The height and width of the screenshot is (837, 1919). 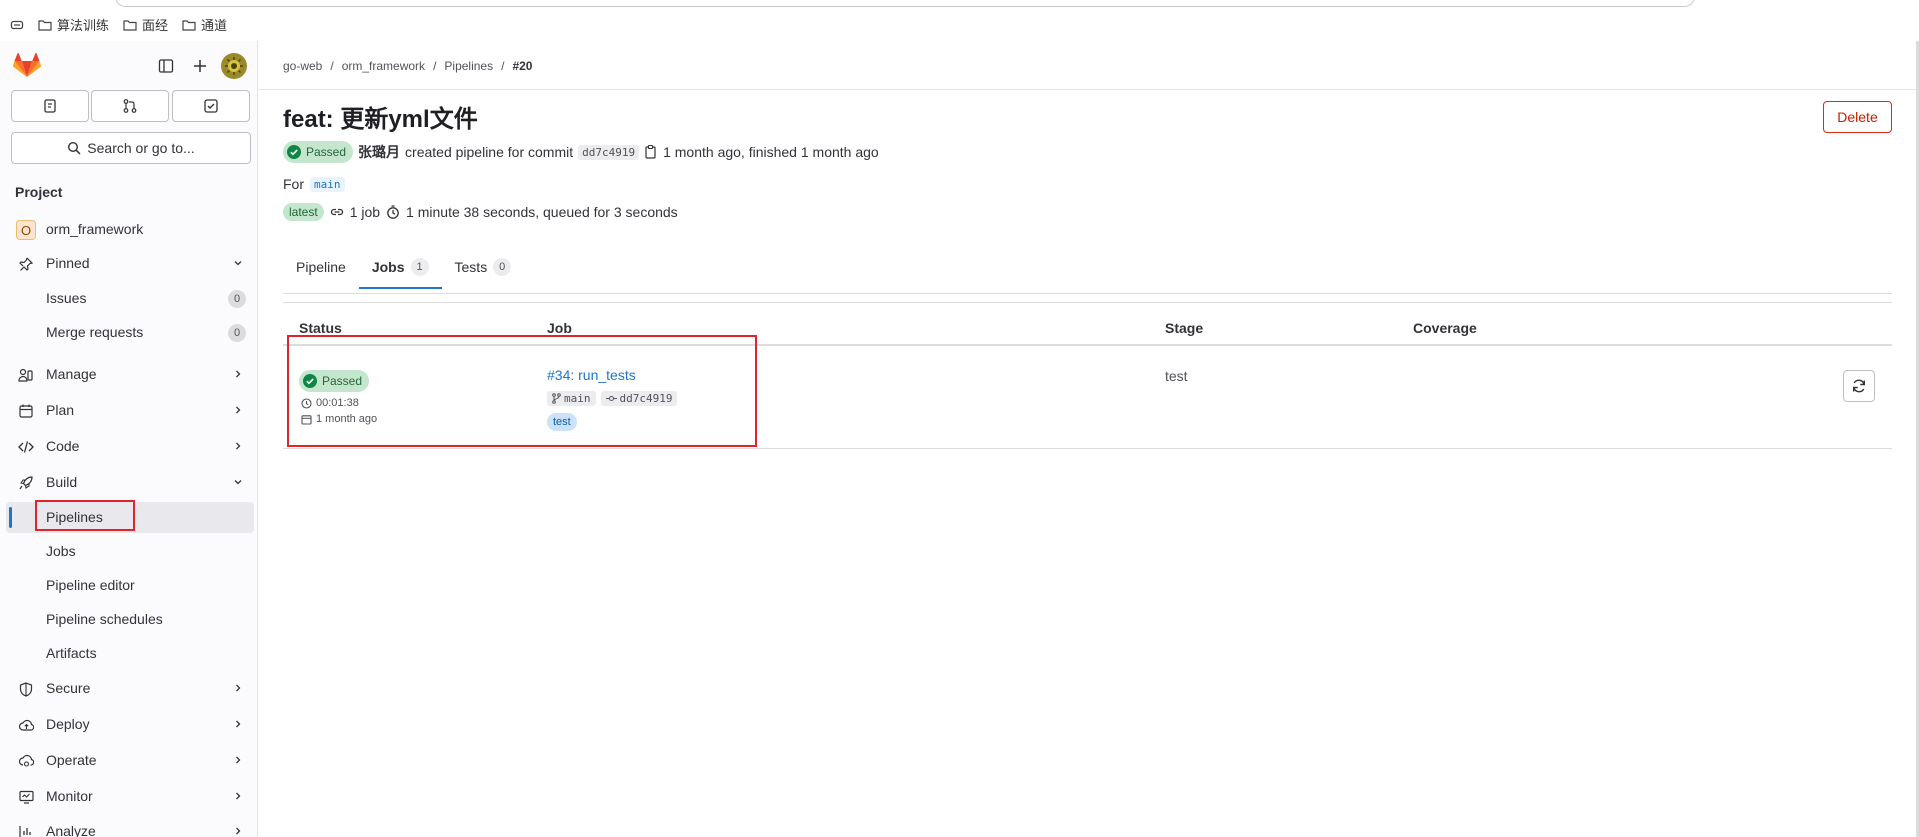 I want to click on tab-label: Jobs, so click(x=388, y=267).